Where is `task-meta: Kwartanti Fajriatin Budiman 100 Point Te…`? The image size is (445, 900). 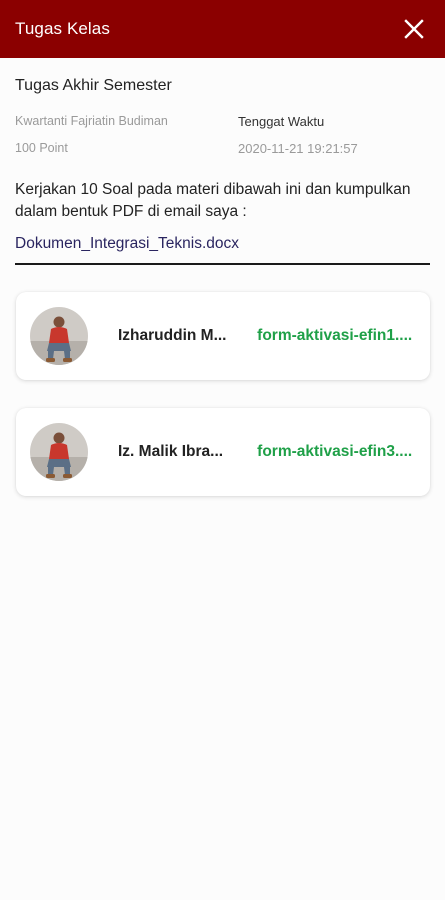 task-meta: Kwartanti Fajriatin Budiman 100 Point Te… is located at coordinates (222, 142).